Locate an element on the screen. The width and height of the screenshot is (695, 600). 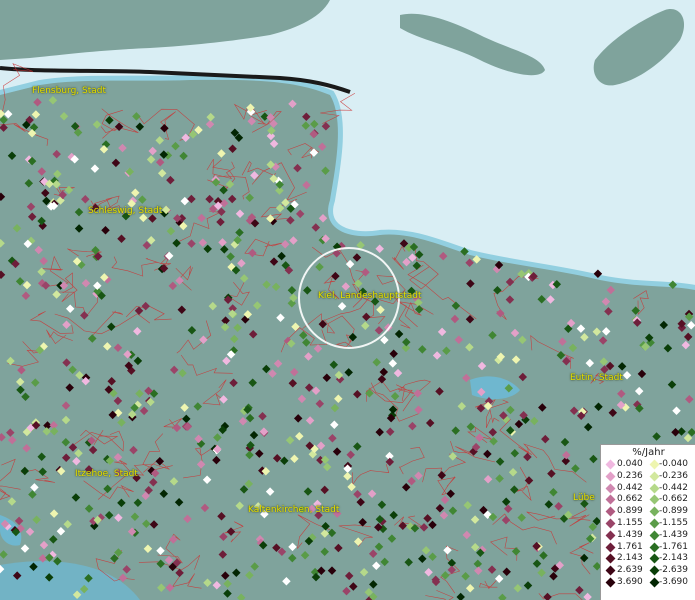
legend-label: -1.761 is located at coordinates (674, 546).